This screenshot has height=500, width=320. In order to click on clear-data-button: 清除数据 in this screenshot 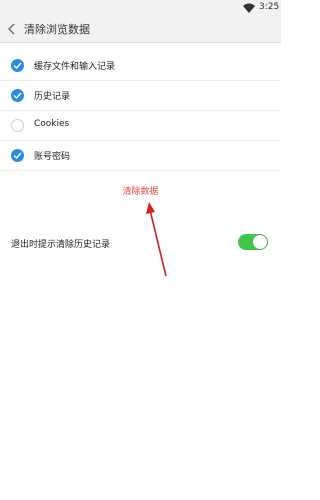, I will do `click(140, 190)`.